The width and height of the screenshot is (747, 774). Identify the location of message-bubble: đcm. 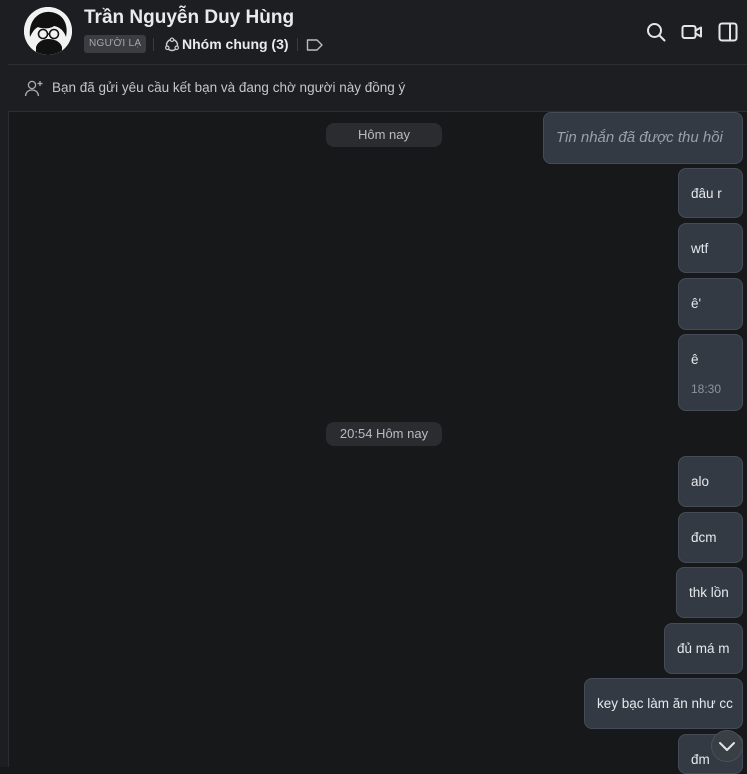
(710, 537).